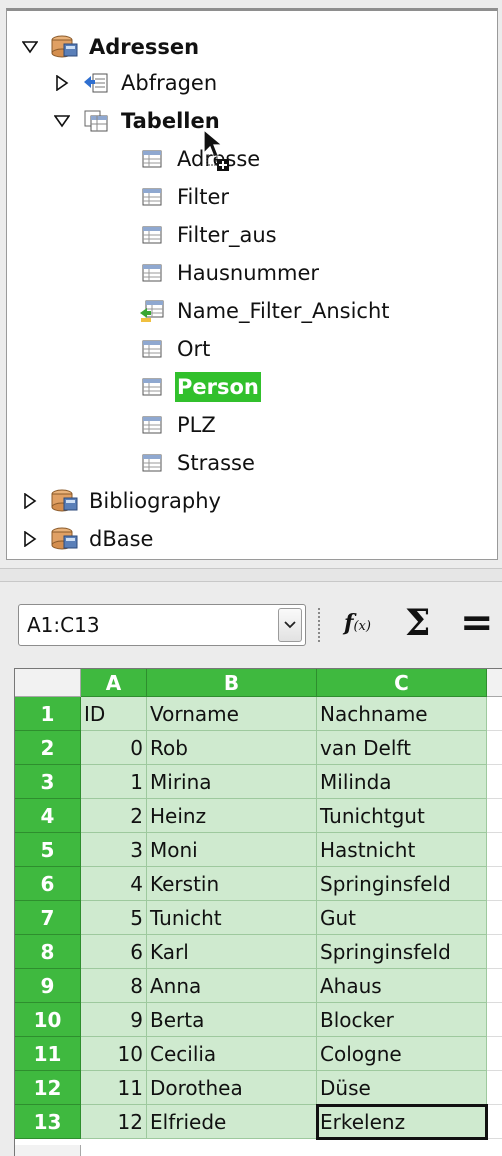 This screenshot has height=1156, width=502. I want to click on tree-item-bibliography: Bibliography, so click(121, 501).